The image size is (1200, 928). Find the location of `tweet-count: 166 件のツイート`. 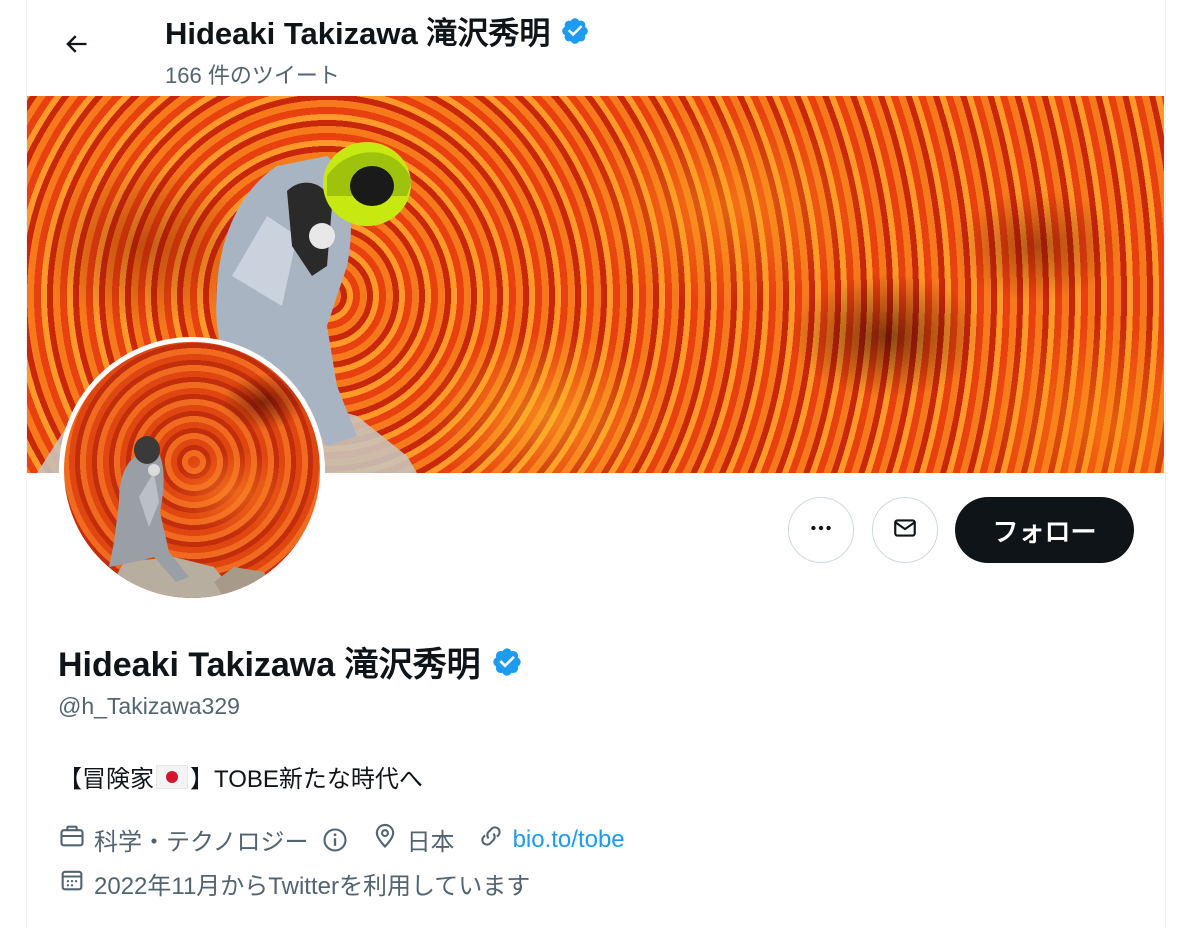

tweet-count: 166 件のツイート is located at coordinates (252, 75).